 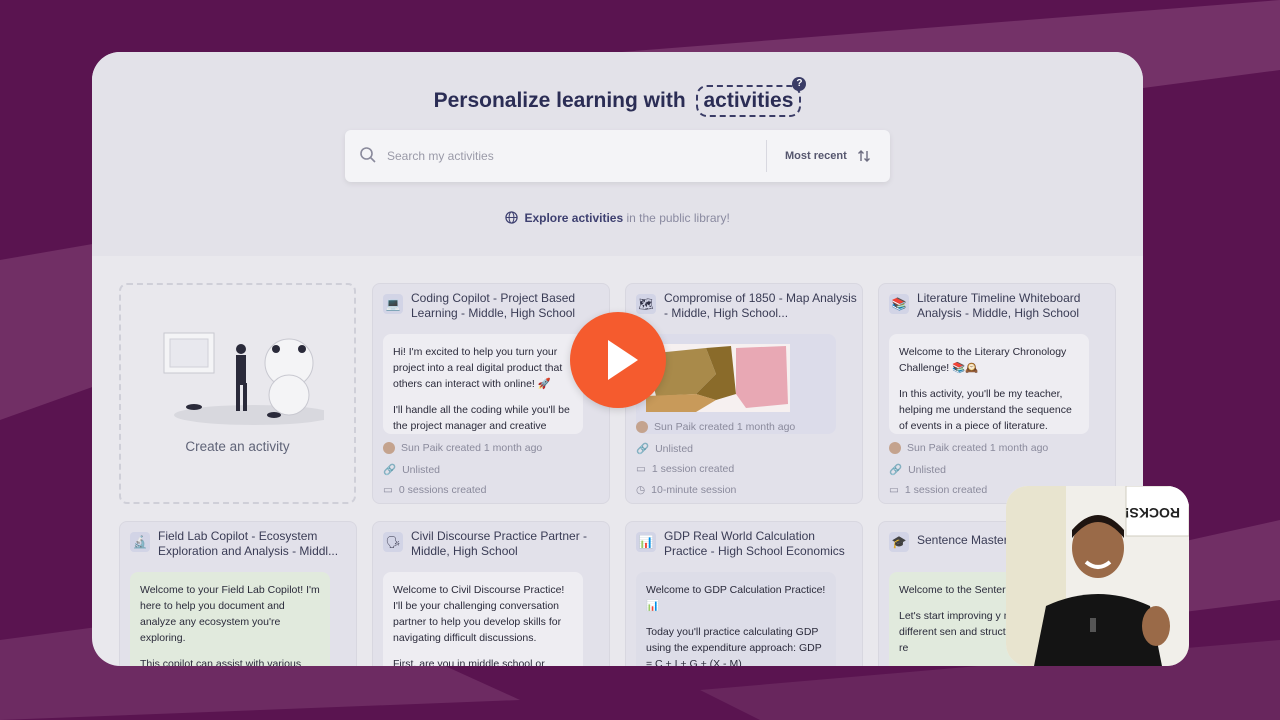 I want to click on presenter-video: ROCKS!, so click(x=1097, y=576).